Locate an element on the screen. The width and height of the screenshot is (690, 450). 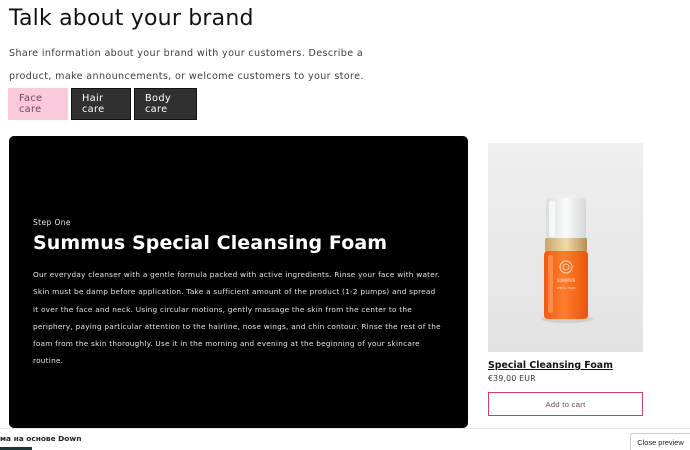
product-title-link: Special Cleansing Foam is located at coordinates (550, 365).